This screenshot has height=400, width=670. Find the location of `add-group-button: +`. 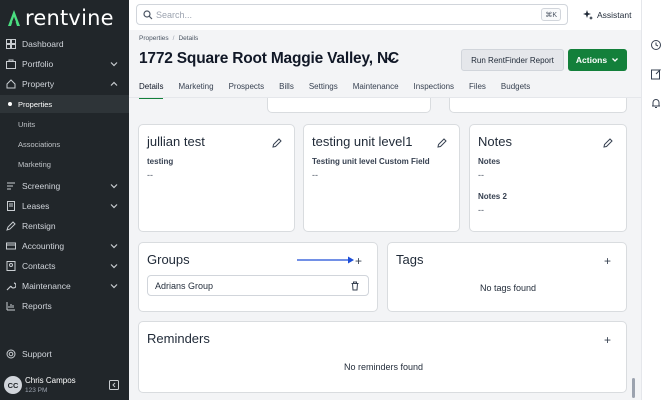

add-group-button: + is located at coordinates (358, 261).